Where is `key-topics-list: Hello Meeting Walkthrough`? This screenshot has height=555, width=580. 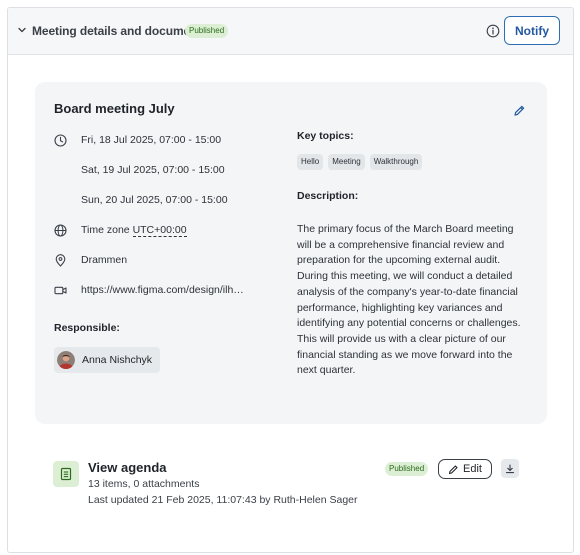
key-topics-list: Hello Meeting Walkthrough is located at coordinates (360, 162).